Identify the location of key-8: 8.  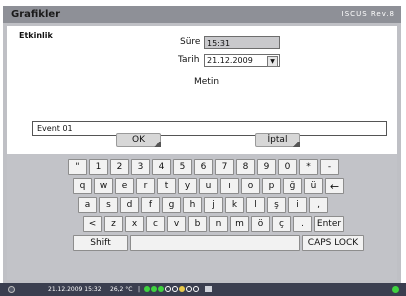
(245, 167).